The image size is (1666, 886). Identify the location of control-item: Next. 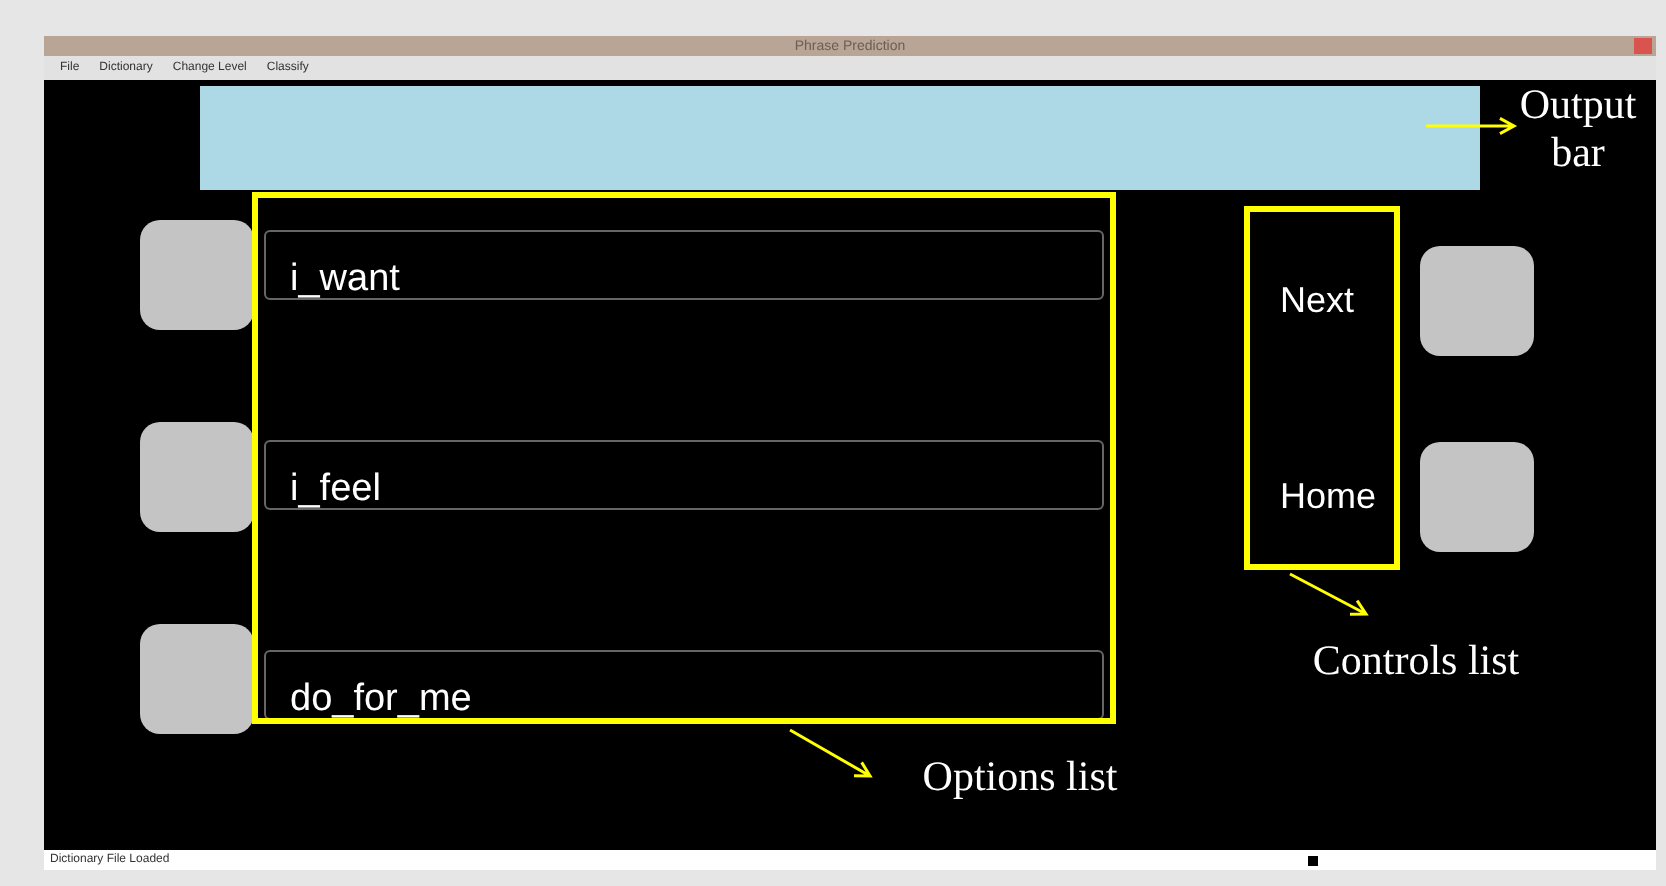
(1342, 301).